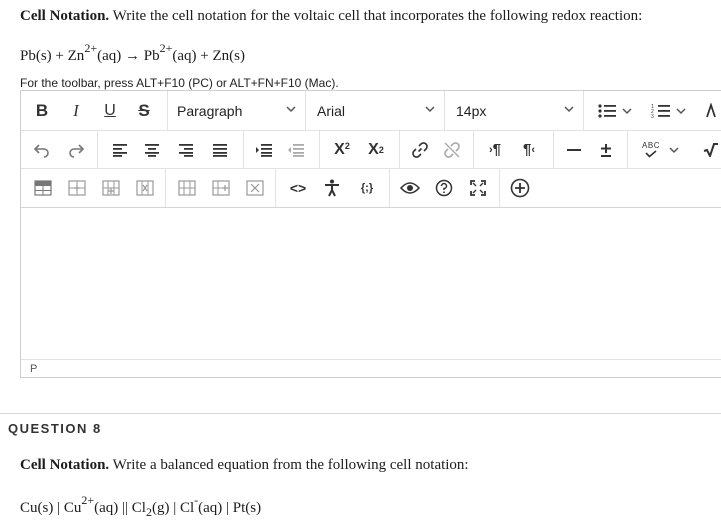  What do you see at coordinates (210, 111) in the screenshot?
I see `block-format-value: Paragraph` at bounding box center [210, 111].